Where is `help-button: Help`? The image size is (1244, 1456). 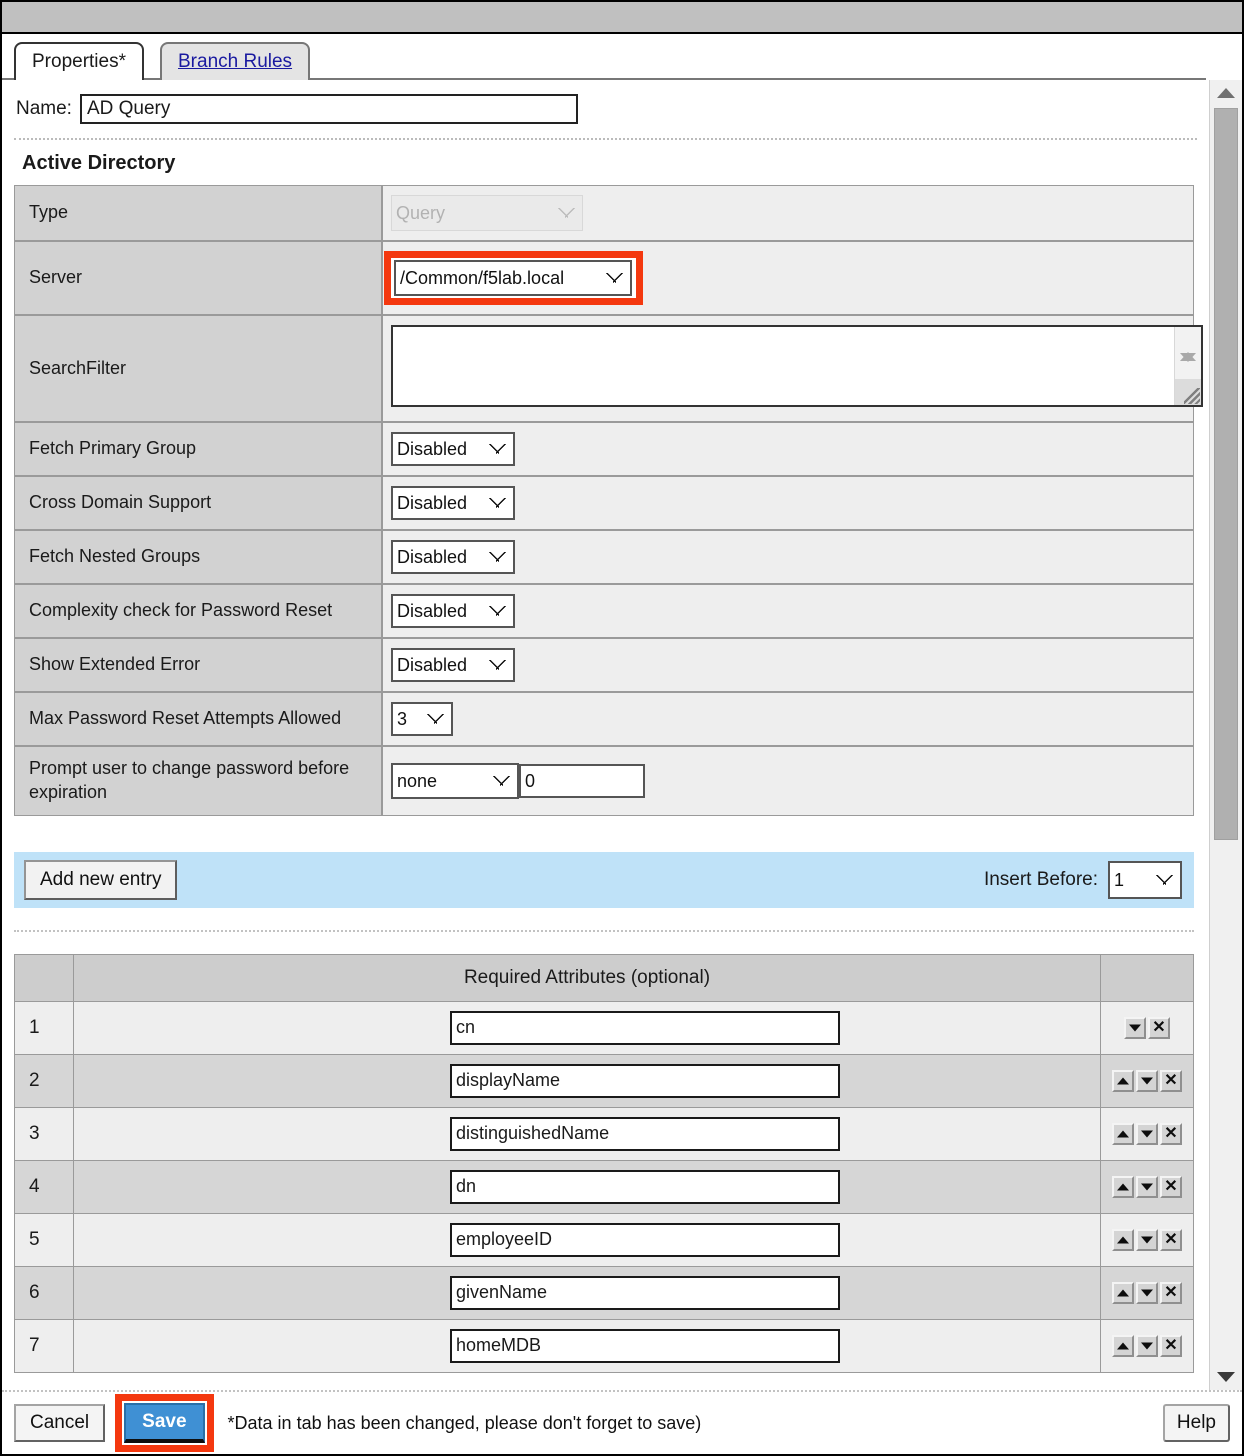
help-button: Help is located at coordinates (1196, 1423).